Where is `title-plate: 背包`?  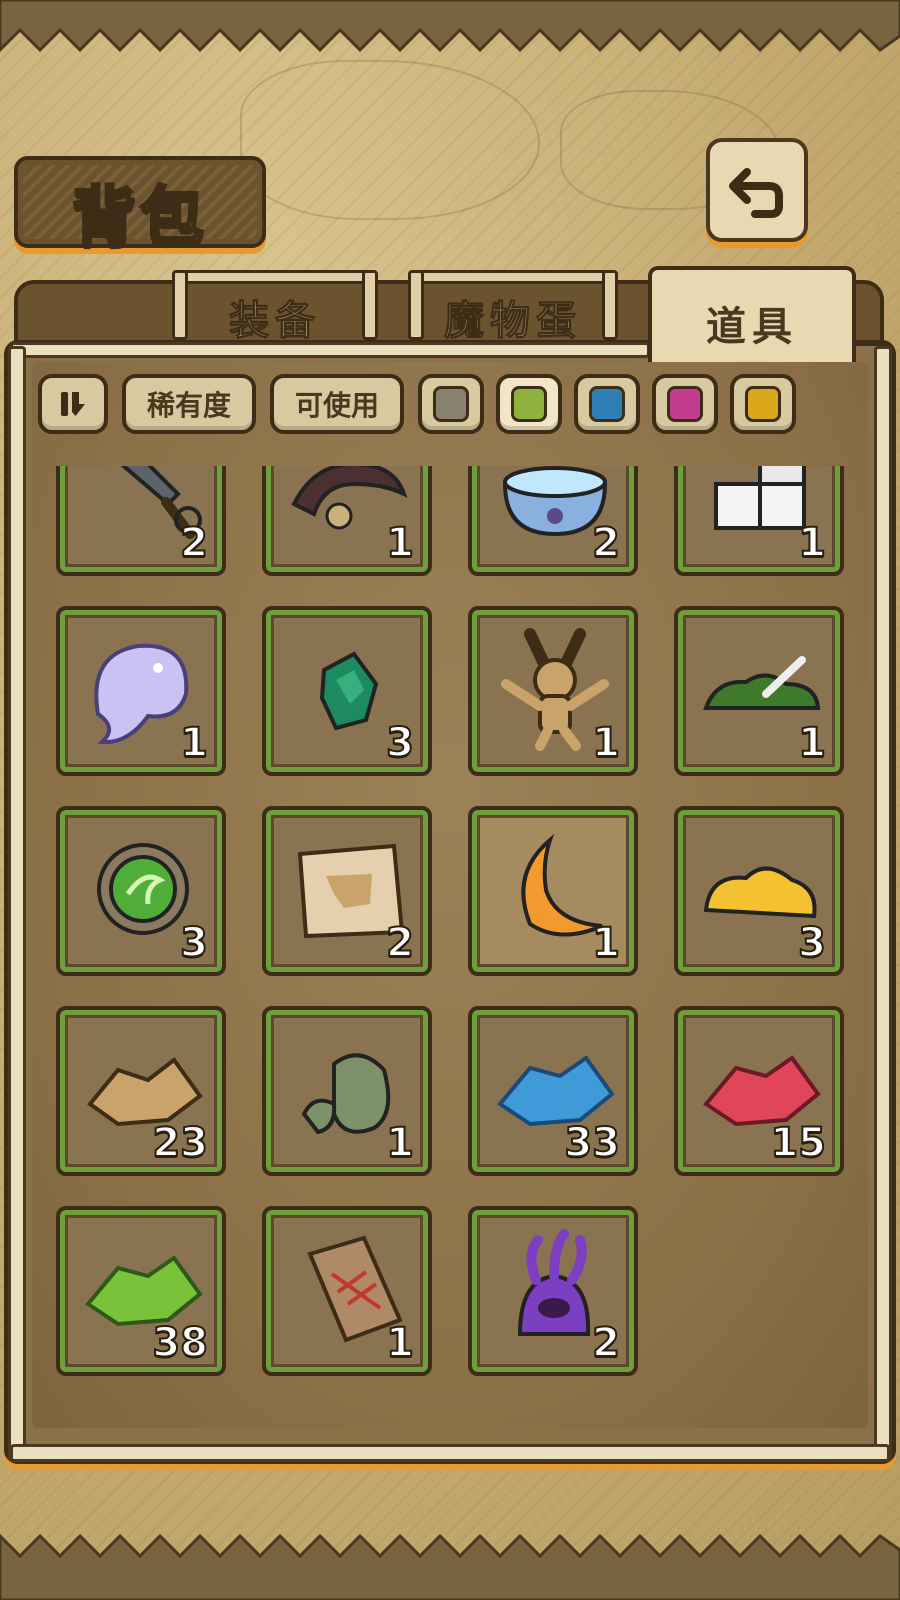 title-plate: 背包 is located at coordinates (140, 206).